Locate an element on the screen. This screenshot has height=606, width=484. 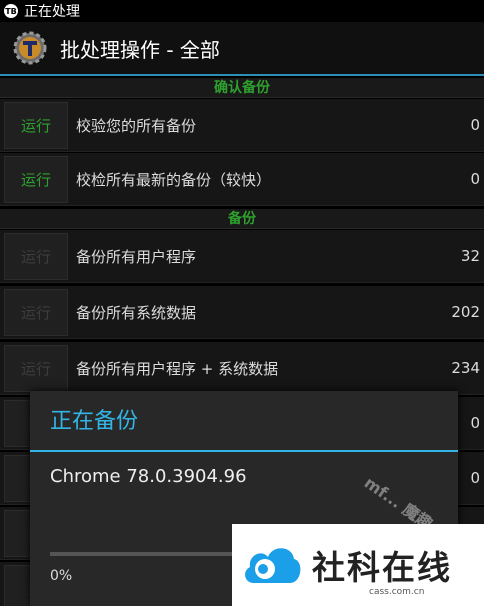
cloud-logo-icon is located at coordinates (273, 565).